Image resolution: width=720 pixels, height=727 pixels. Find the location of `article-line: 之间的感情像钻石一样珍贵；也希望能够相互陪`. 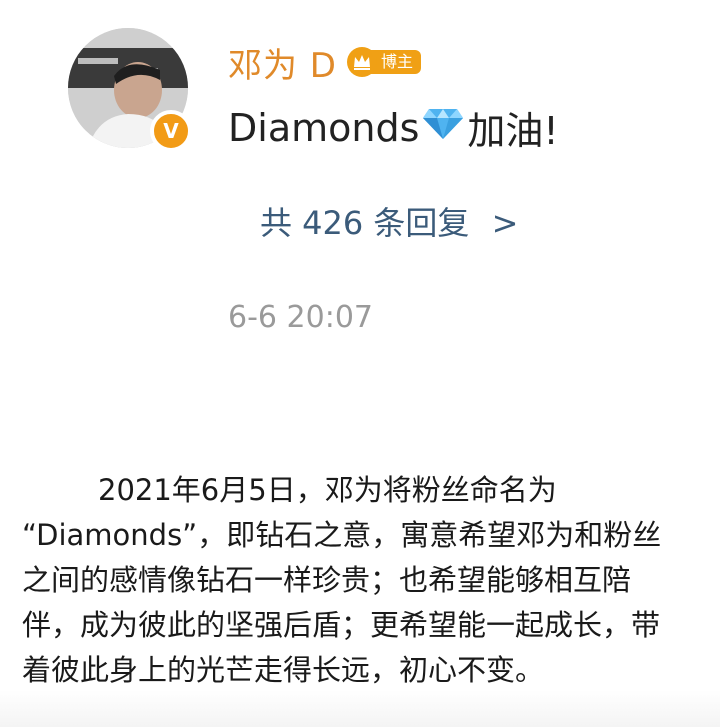

article-line: 之间的感情像钻石一样珍贵；也希望能够相互陪 is located at coordinates (327, 580).